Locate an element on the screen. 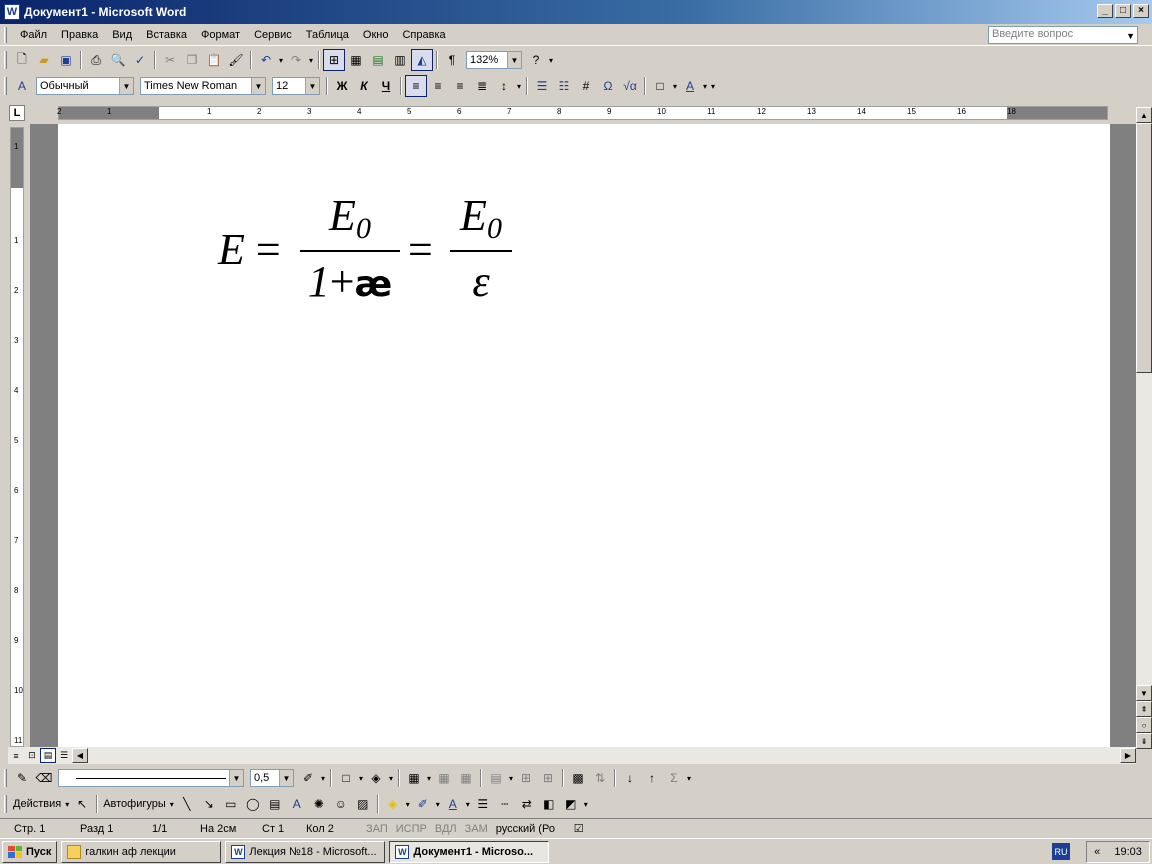  distribute-columns-icon: ⊞ is located at coordinates (548, 778).